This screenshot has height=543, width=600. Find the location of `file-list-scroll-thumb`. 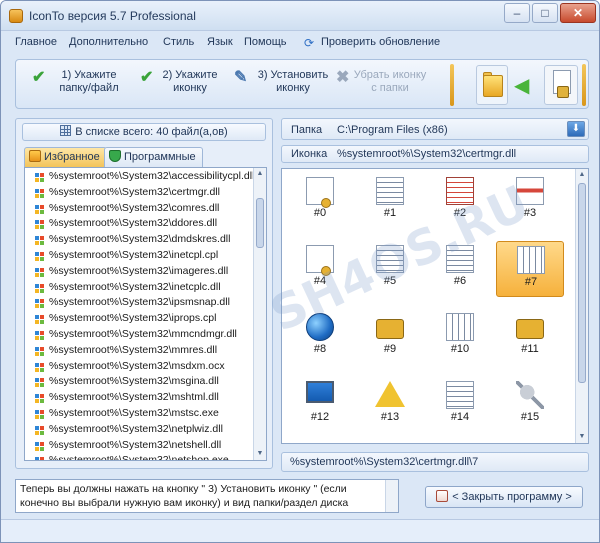

file-list-scroll-thumb is located at coordinates (260, 223).